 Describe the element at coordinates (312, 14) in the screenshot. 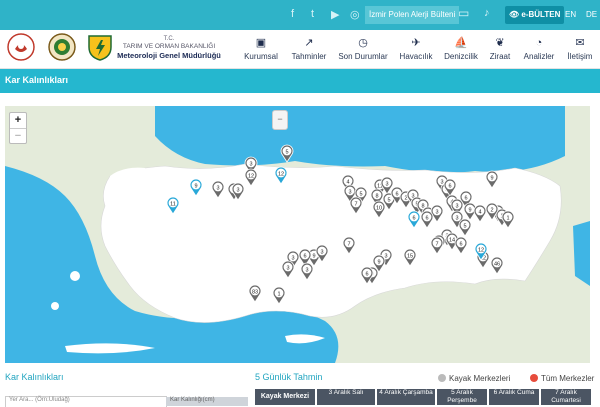

I see `twitter-icon: t` at that location.